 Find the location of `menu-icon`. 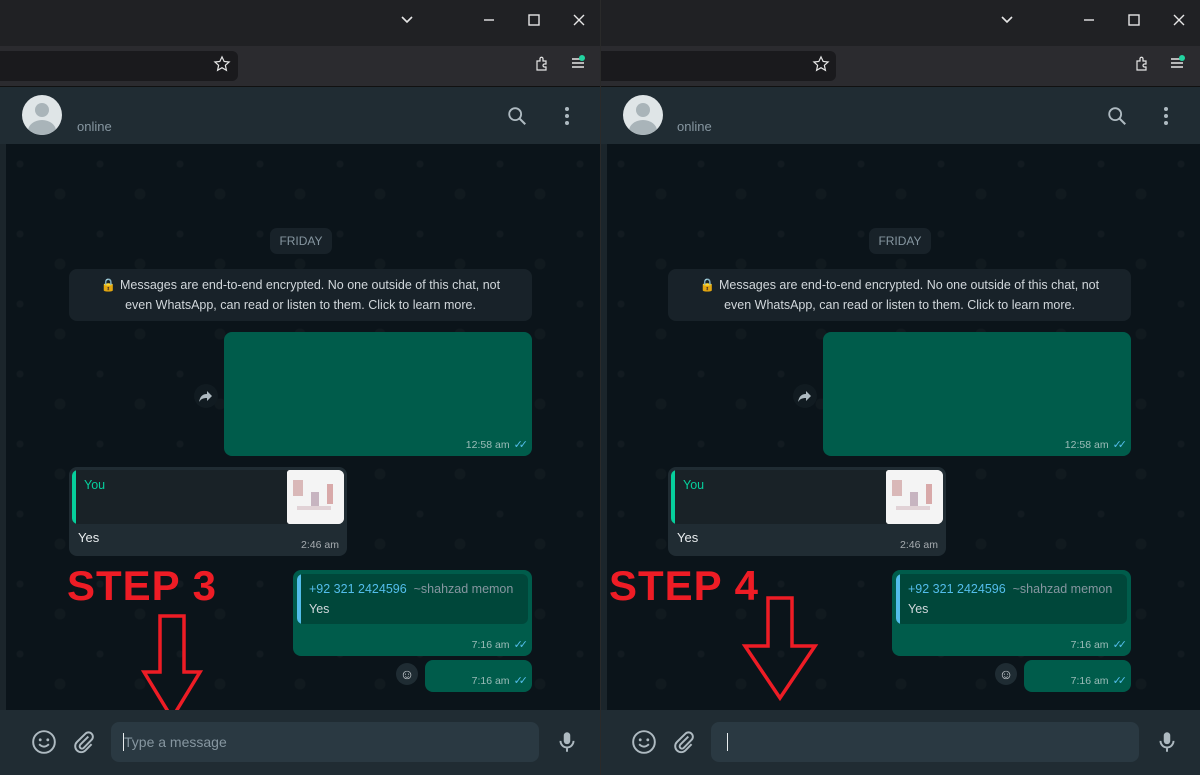

menu-icon is located at coordinates (578, 66).